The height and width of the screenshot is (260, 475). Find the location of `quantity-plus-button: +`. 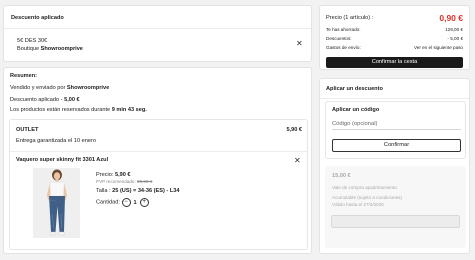

quantity-plus-button: + is located at coordinates (144, 202).